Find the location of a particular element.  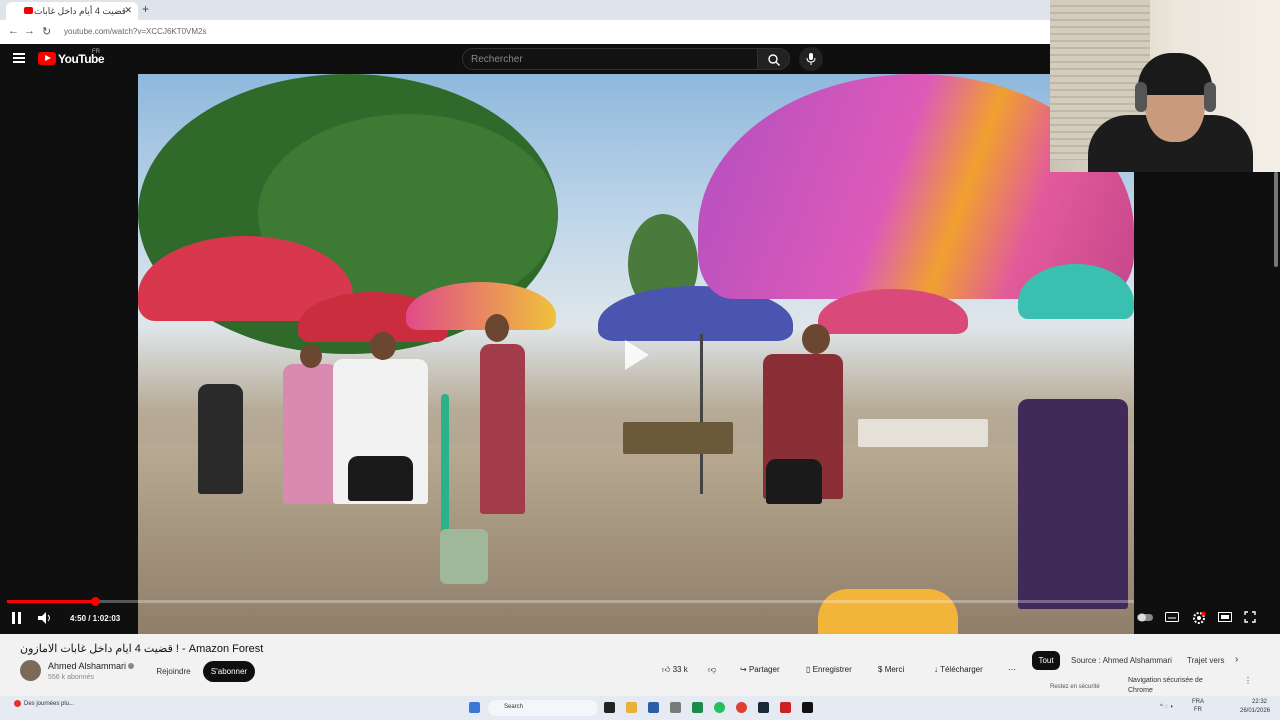

file-explorer-icon is located at coordinates (631, 707).